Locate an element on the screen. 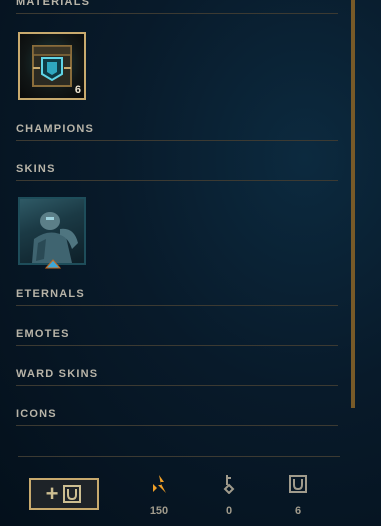 The height and width of the screenshot is (526, 381). section-ward-skins: WARD SKINS is located at coordinates (177, 377).